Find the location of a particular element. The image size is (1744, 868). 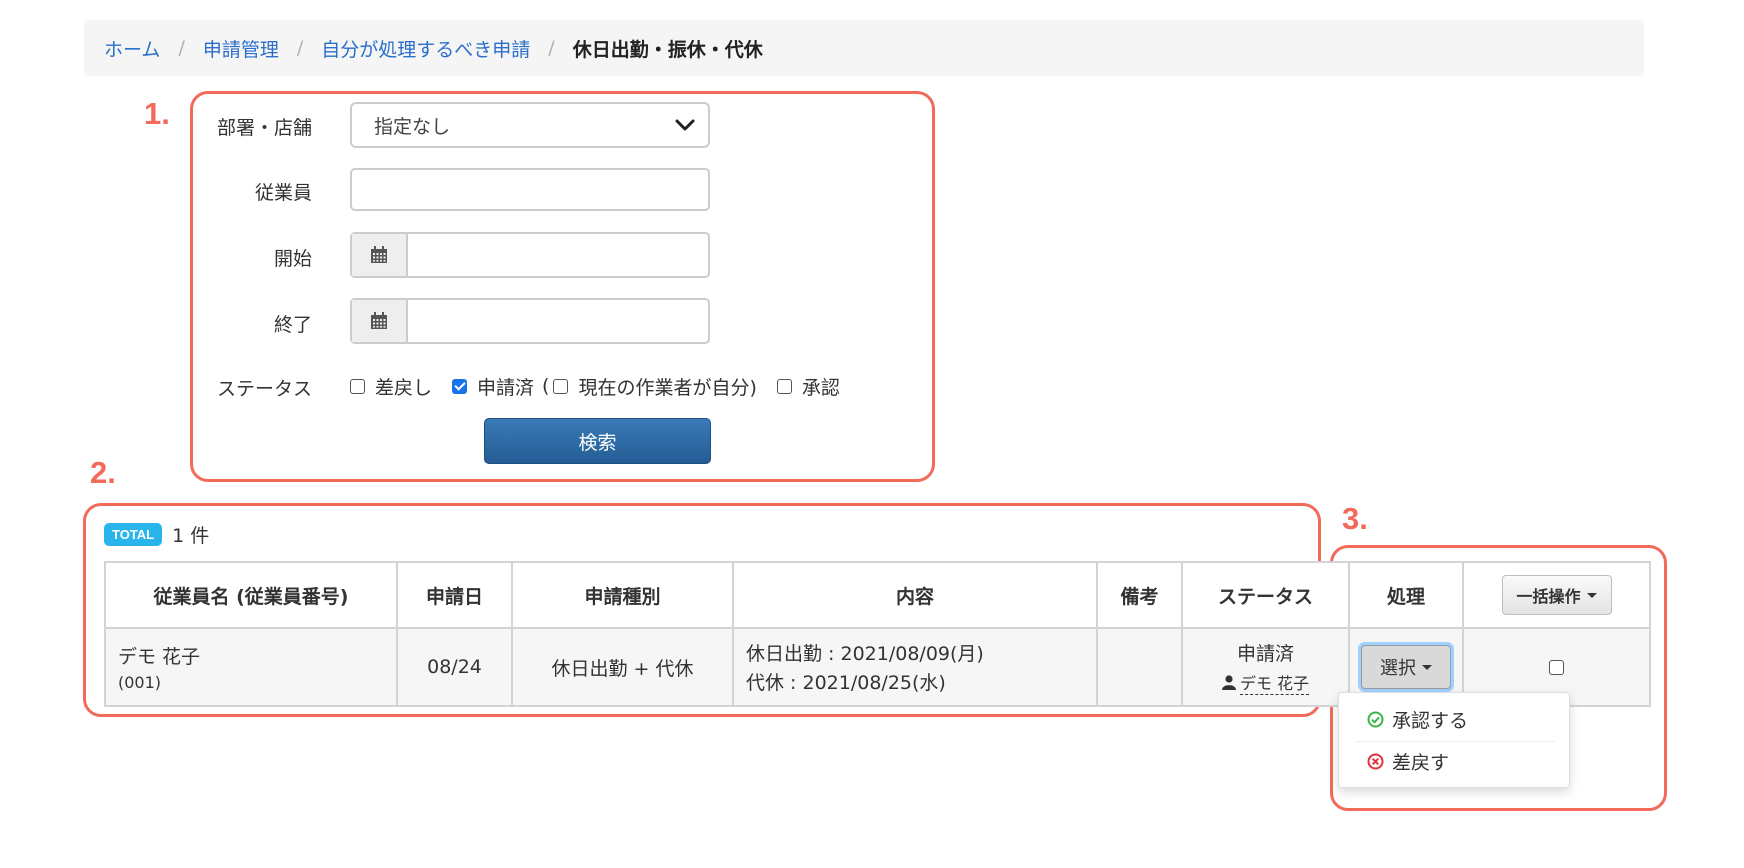

menu-item-return: 差戻す is located at coordinates (1408, 761).